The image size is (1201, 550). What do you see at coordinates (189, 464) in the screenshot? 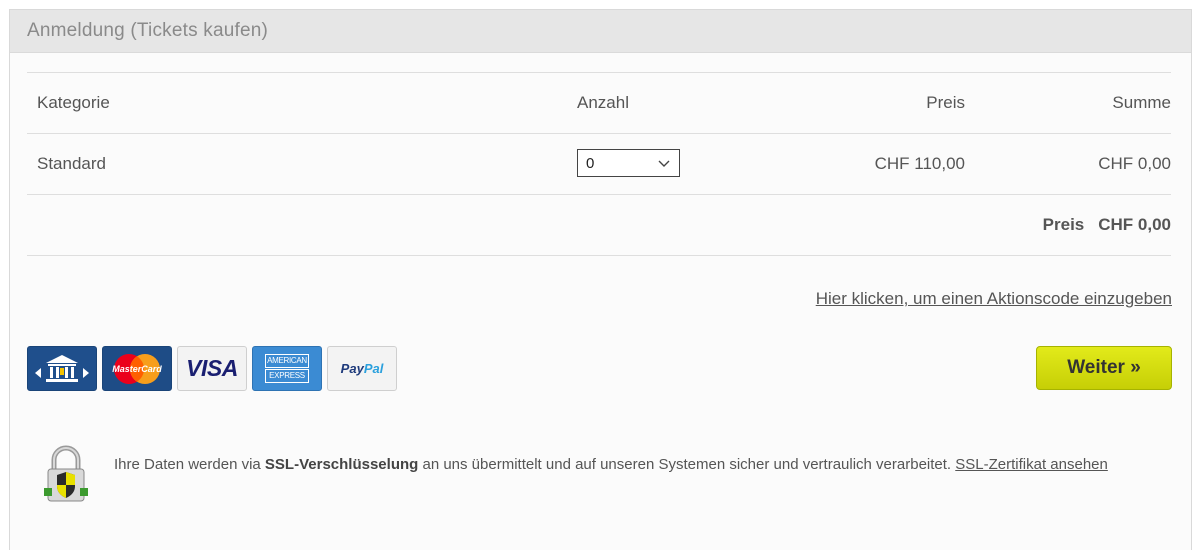
I see `ssl-text-before: Ihre Daten werden via` at bounding box center [189, 464].